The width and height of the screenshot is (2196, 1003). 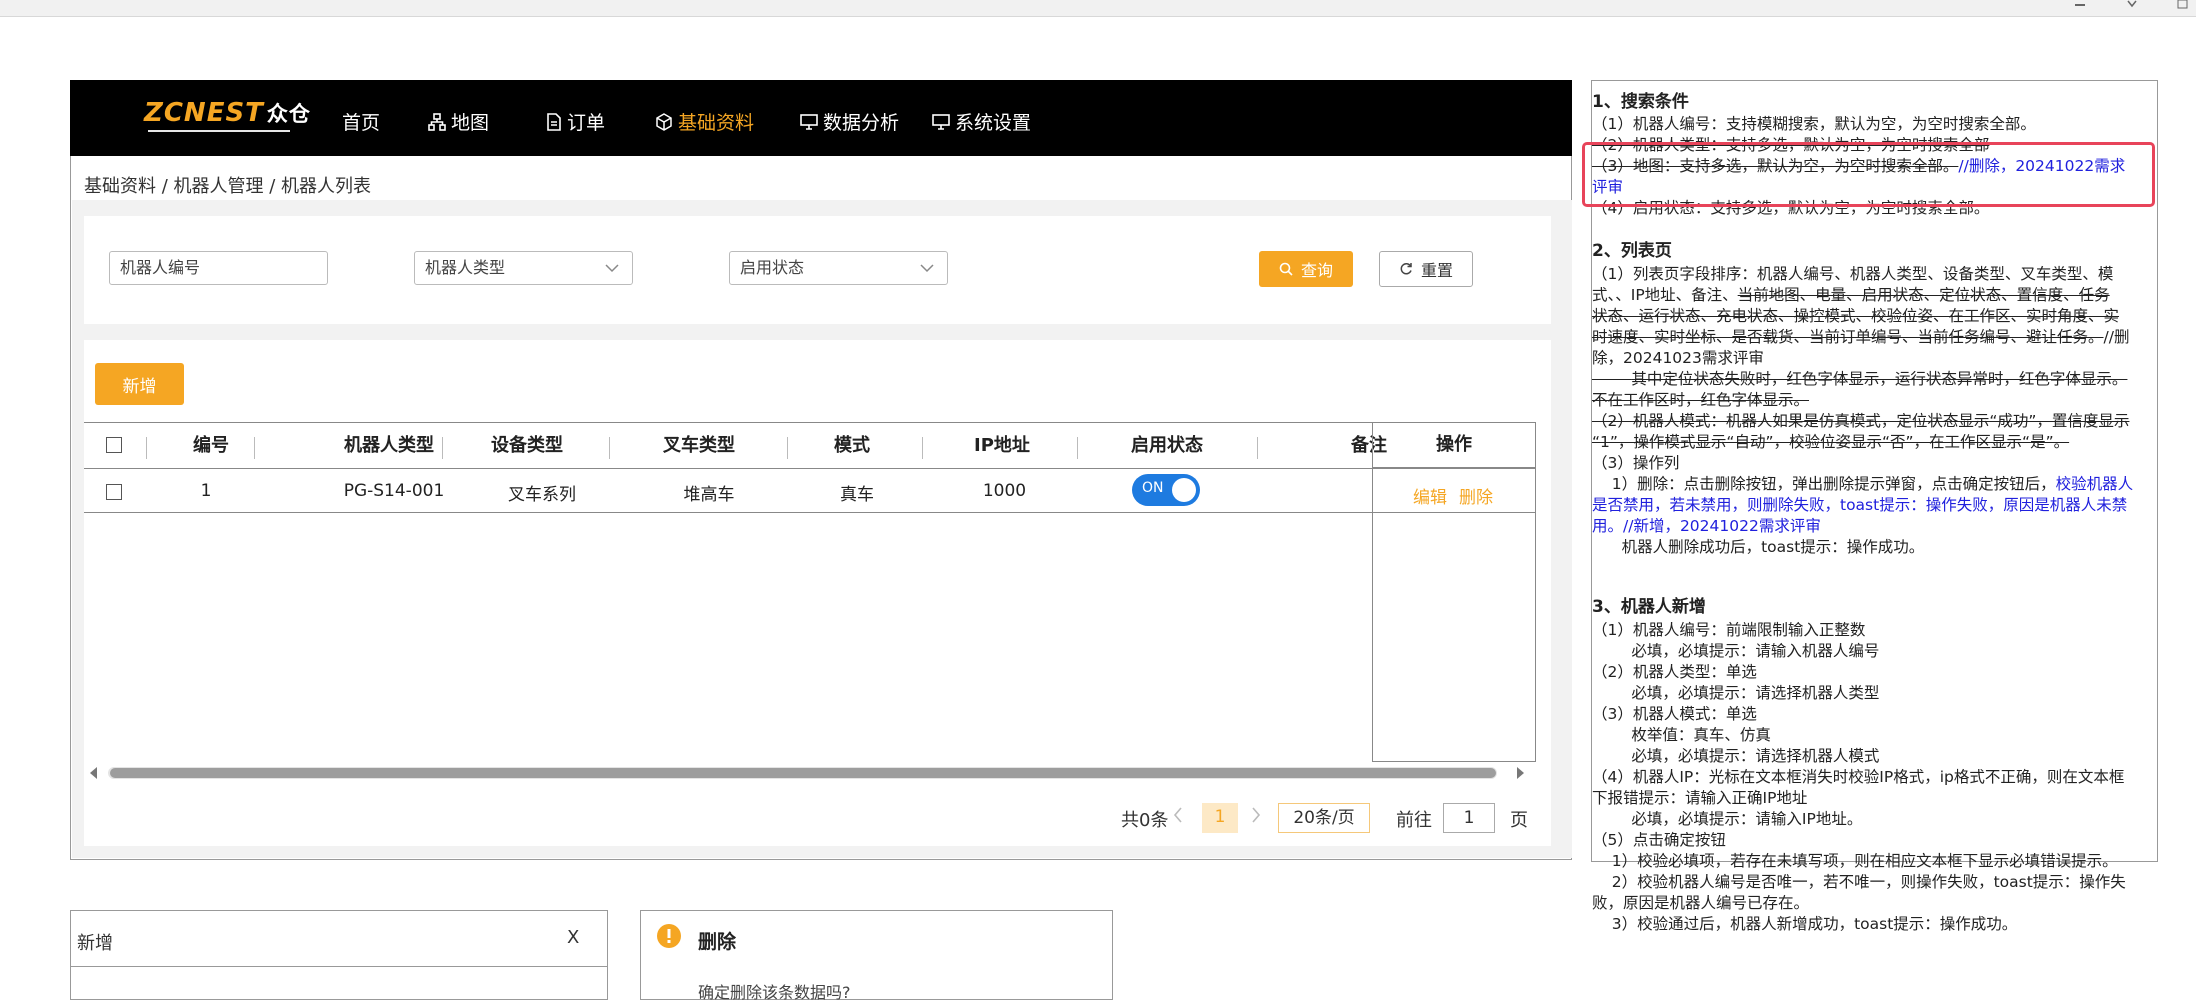 I want to click on nav-item-label: 首页, so click(x=361, y=123).